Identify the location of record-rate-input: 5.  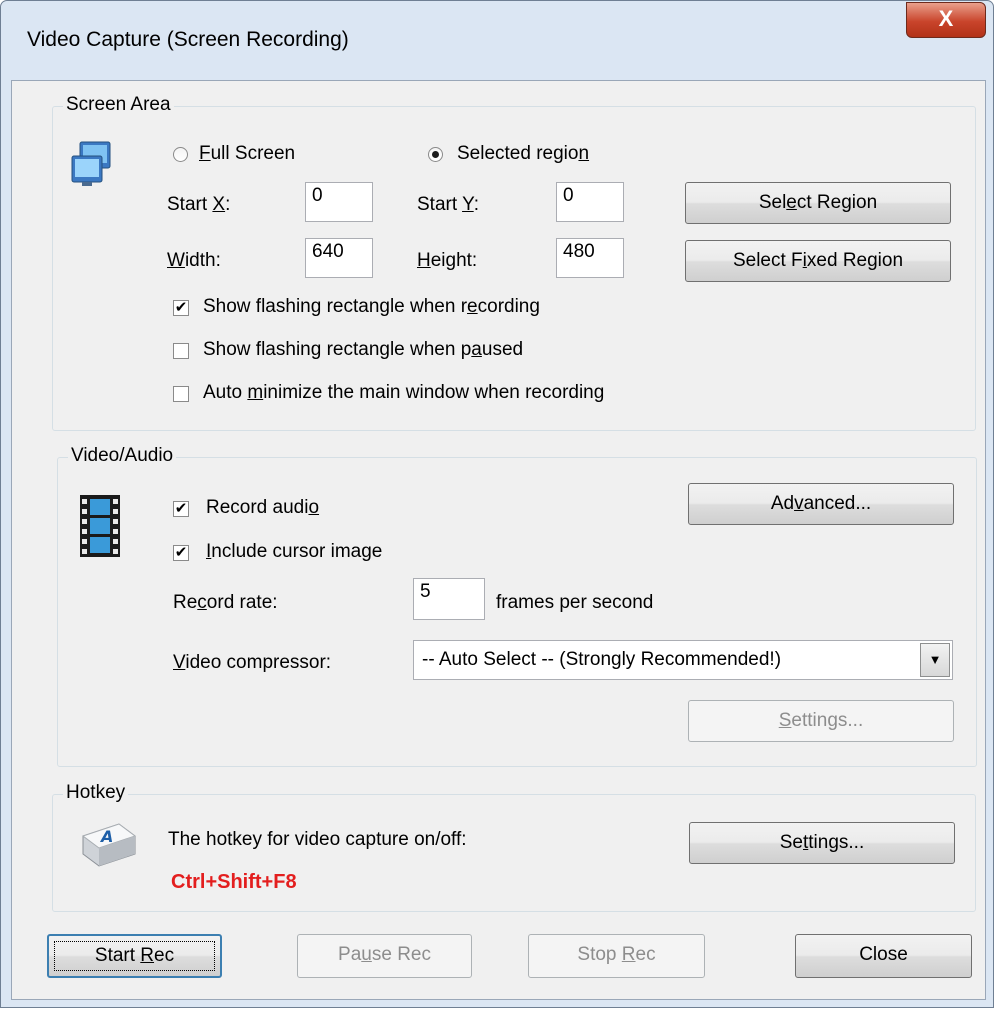
(449, 599).